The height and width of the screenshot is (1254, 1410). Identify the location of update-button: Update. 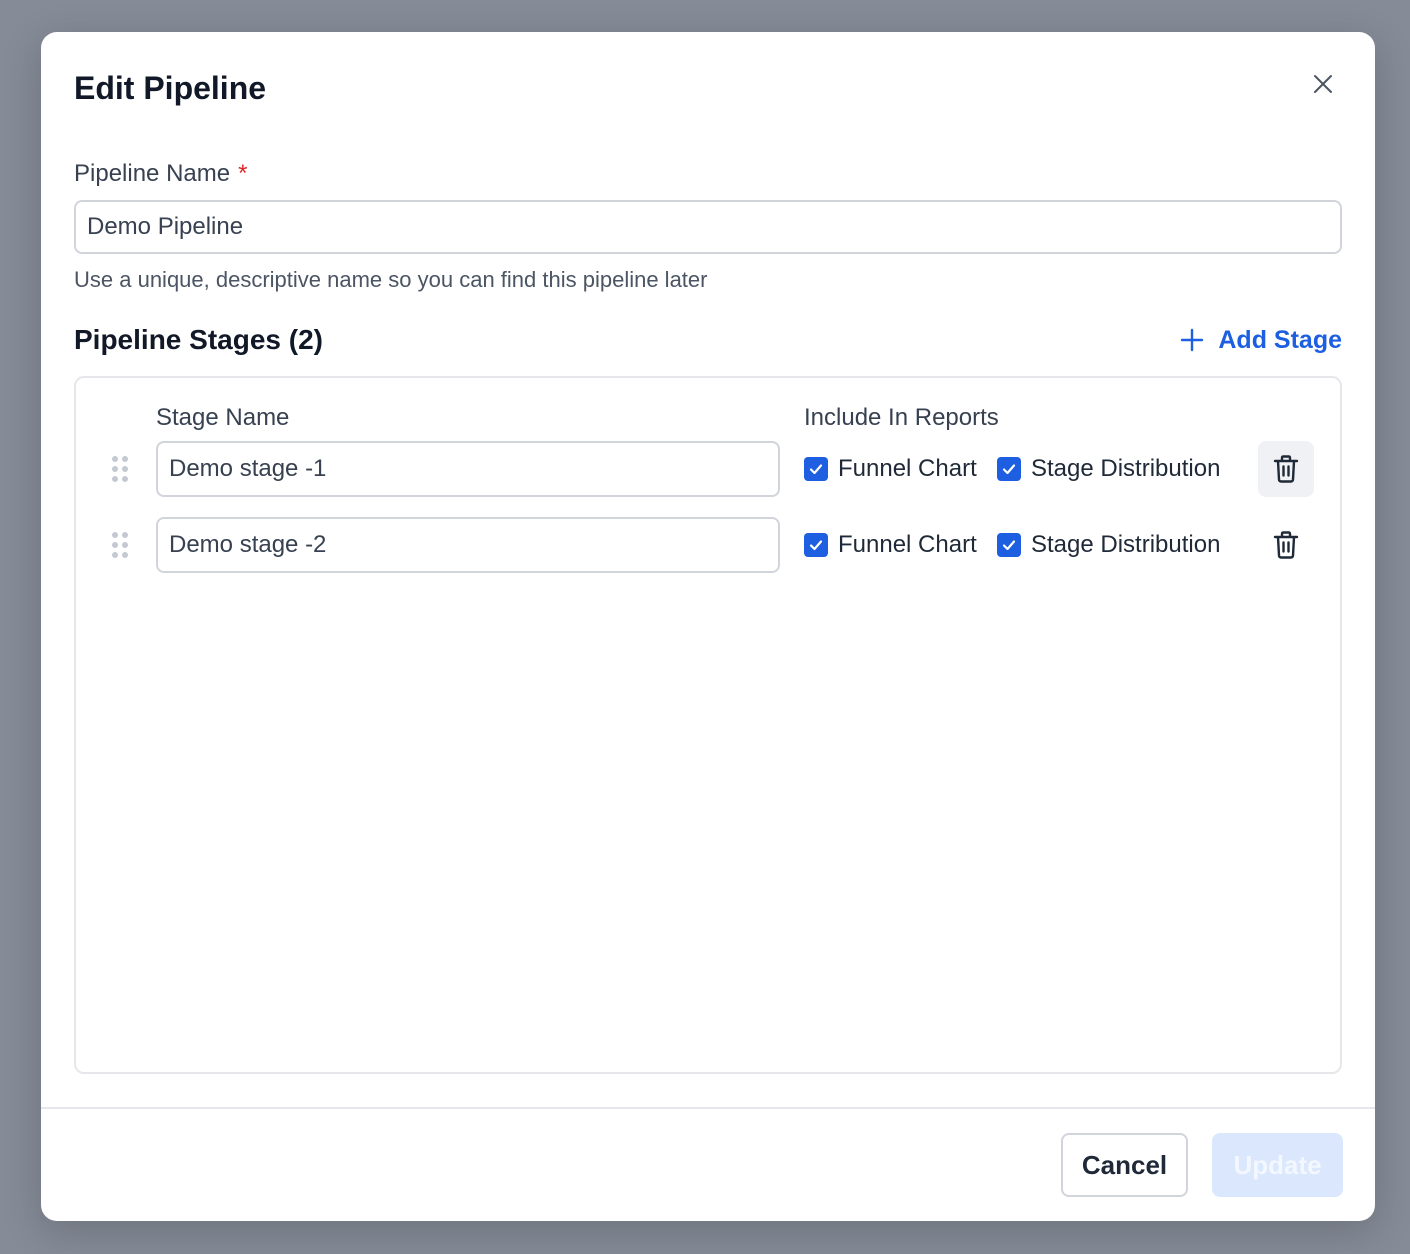
(1277, 1165).